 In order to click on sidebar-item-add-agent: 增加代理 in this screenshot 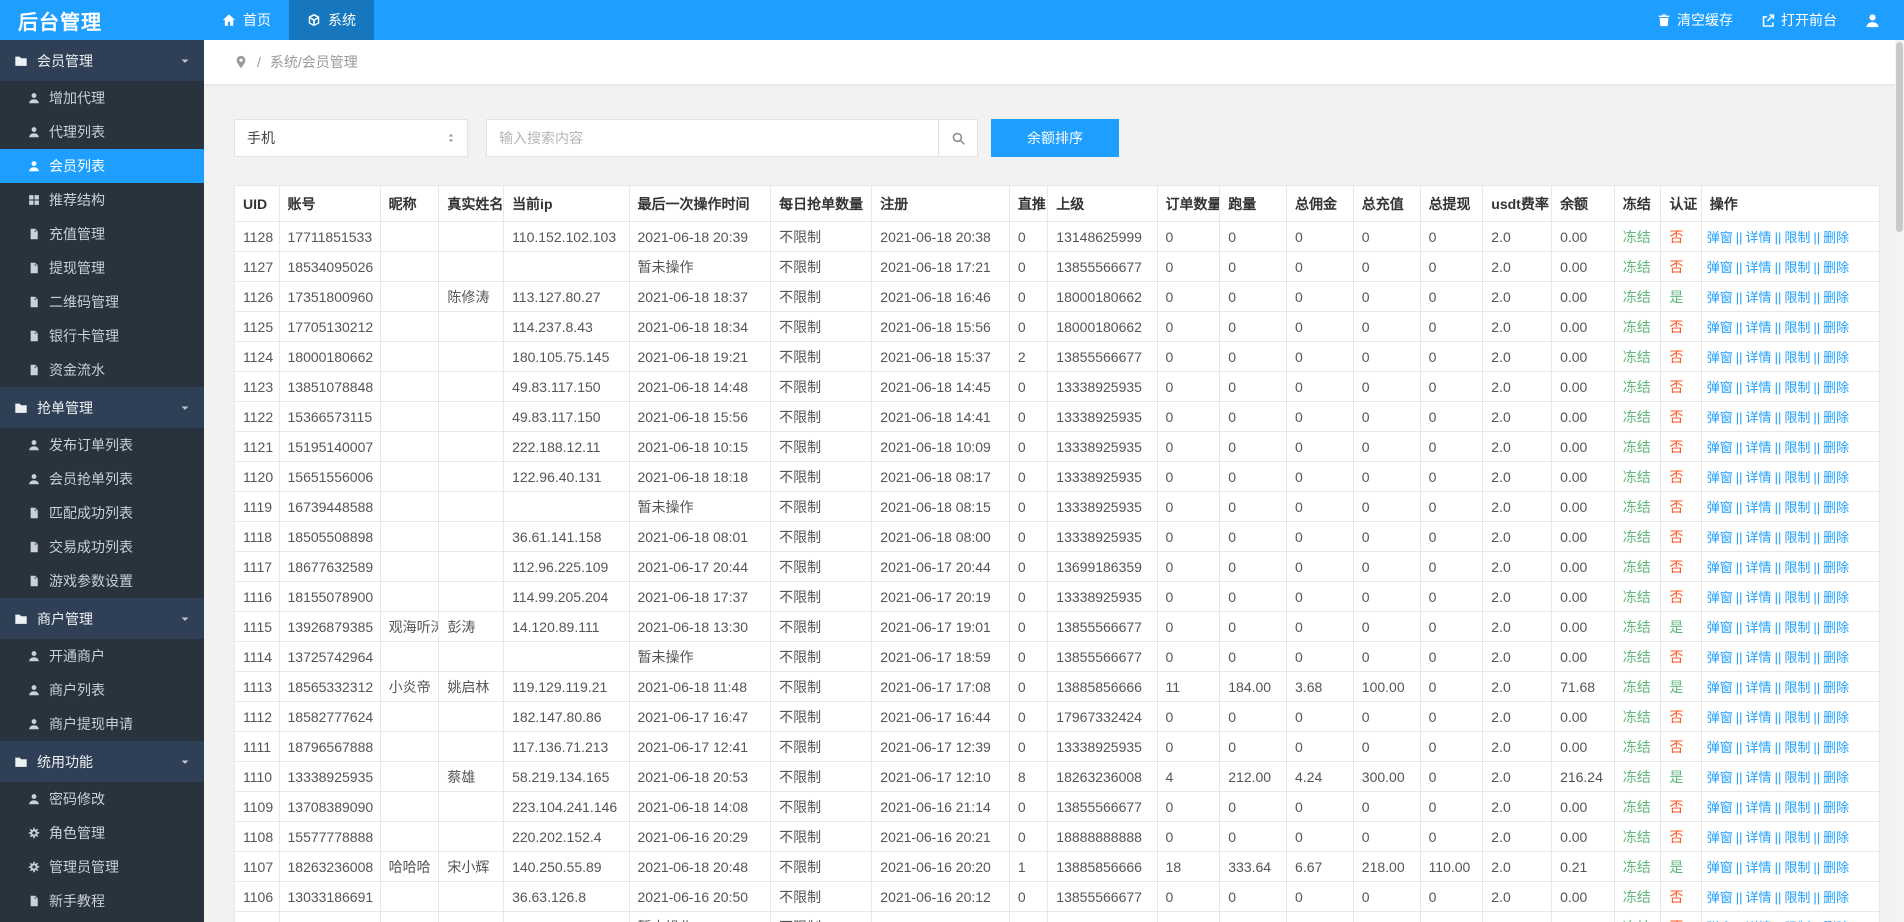, I will do `click(102, 98)`.